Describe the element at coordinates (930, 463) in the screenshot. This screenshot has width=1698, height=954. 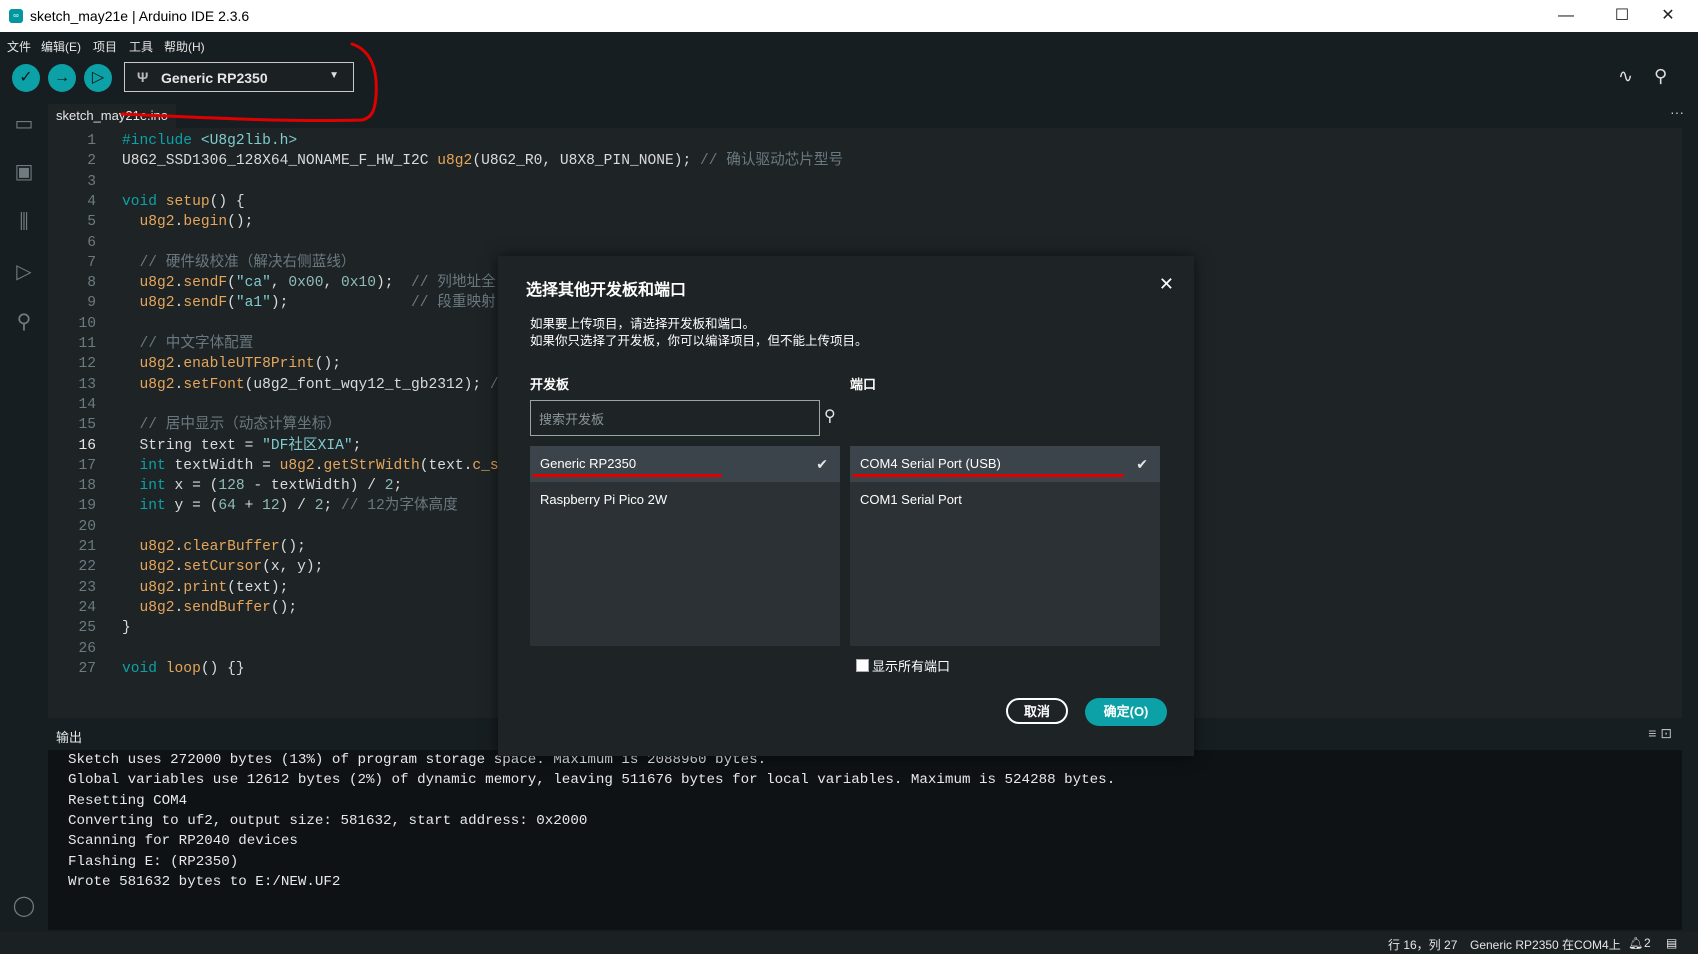
I see `port-item-label: COM4 Serial Port (USB)` at that location.